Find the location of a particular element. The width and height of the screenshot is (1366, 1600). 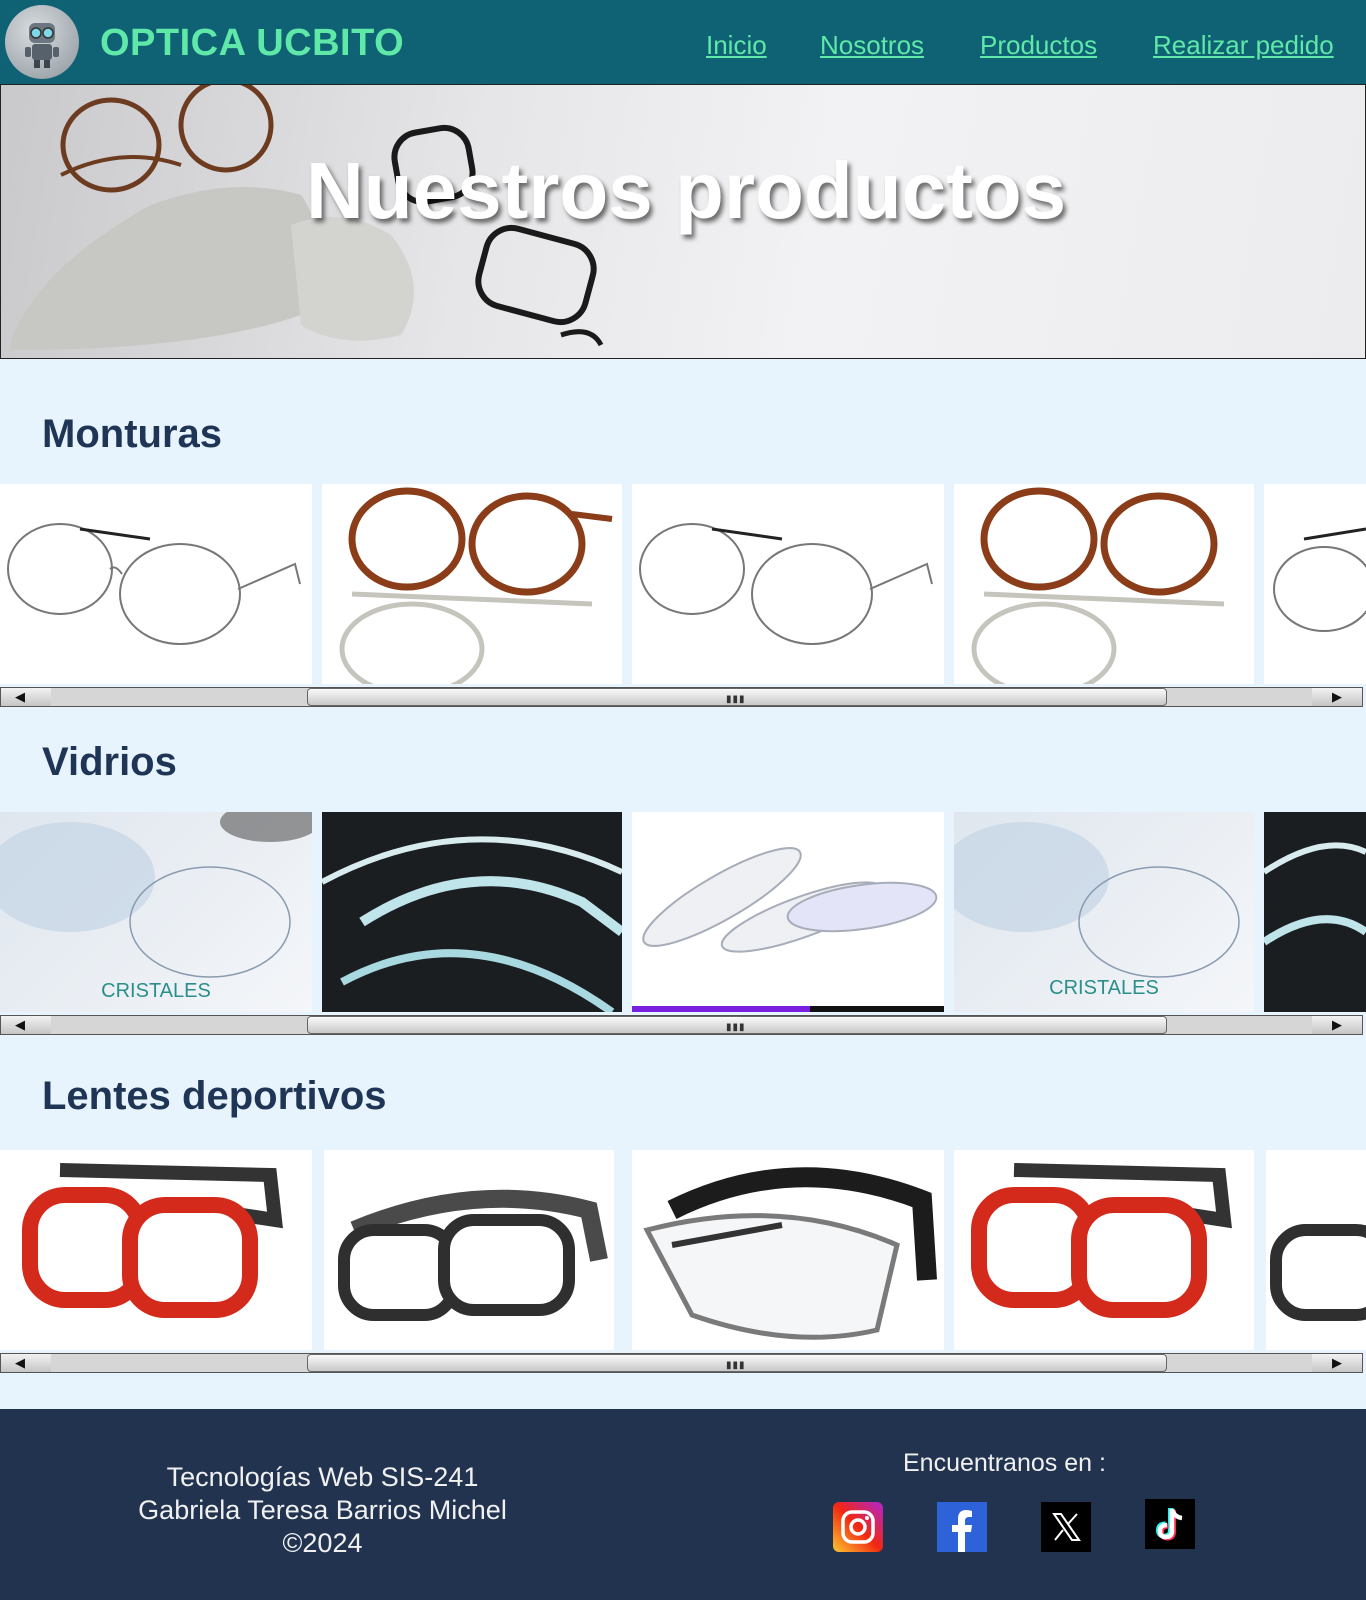

author-name: Gabriela Teresa Barrios Michel is located at coordinates (322, 1510).